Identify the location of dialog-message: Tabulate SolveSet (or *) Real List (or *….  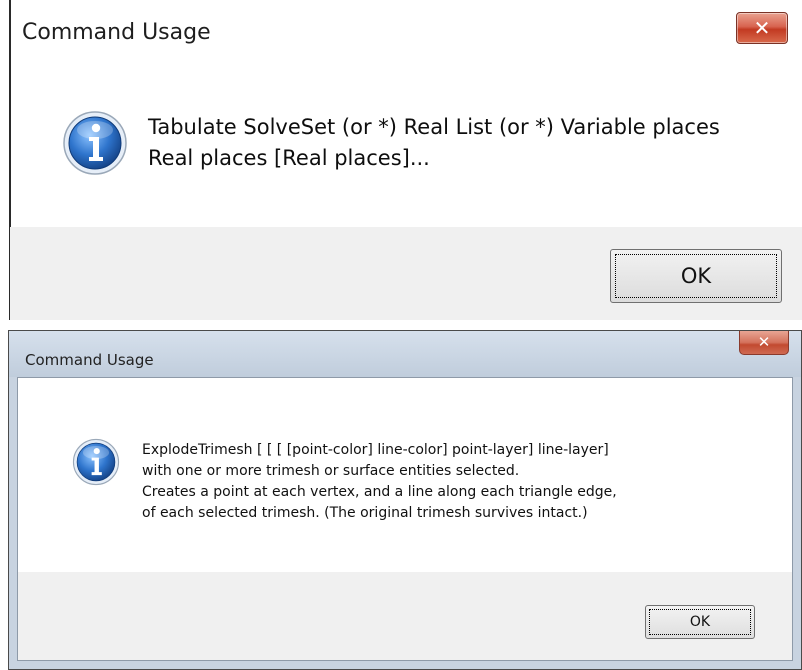
(434, 142).